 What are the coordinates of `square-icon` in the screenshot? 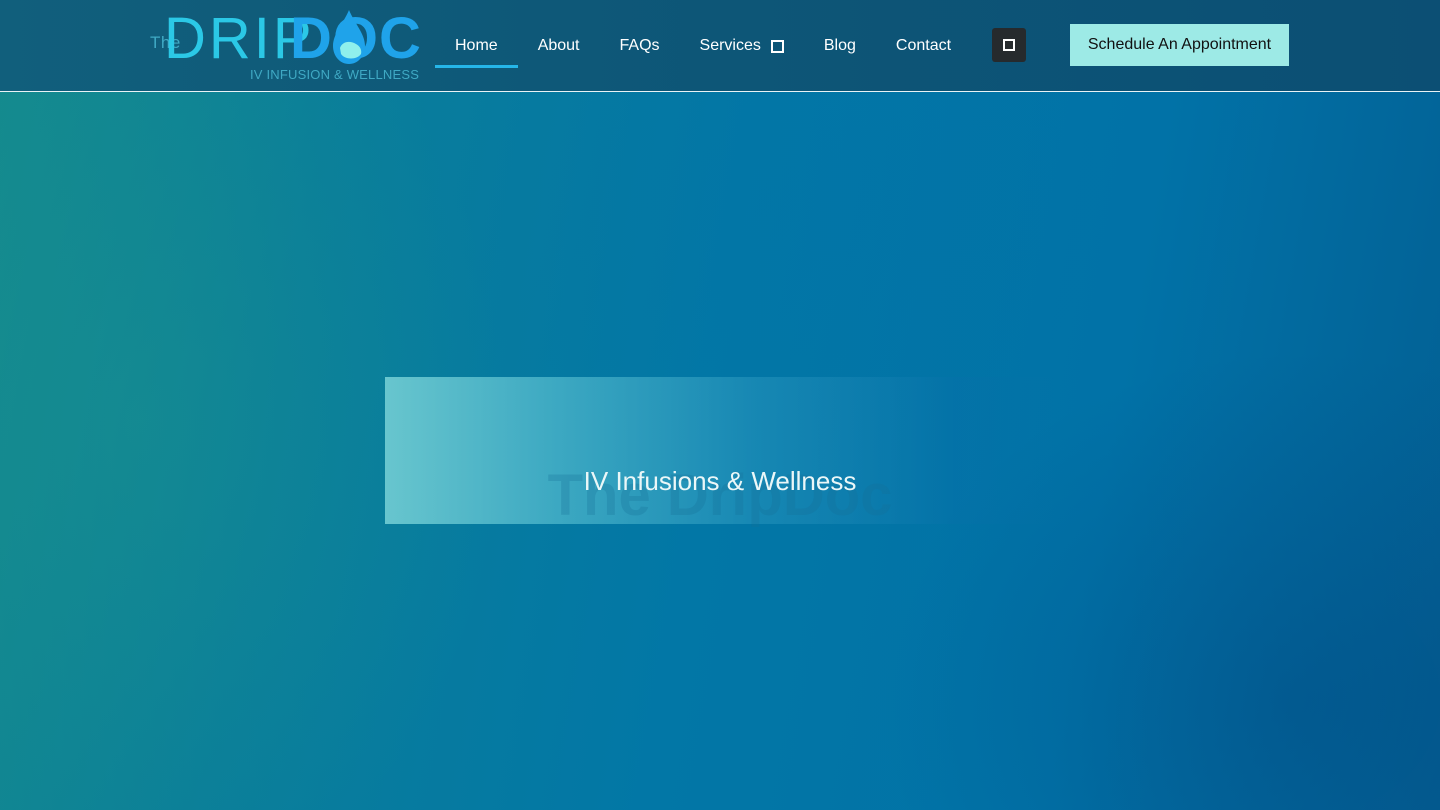 It's located at (1009, 45).